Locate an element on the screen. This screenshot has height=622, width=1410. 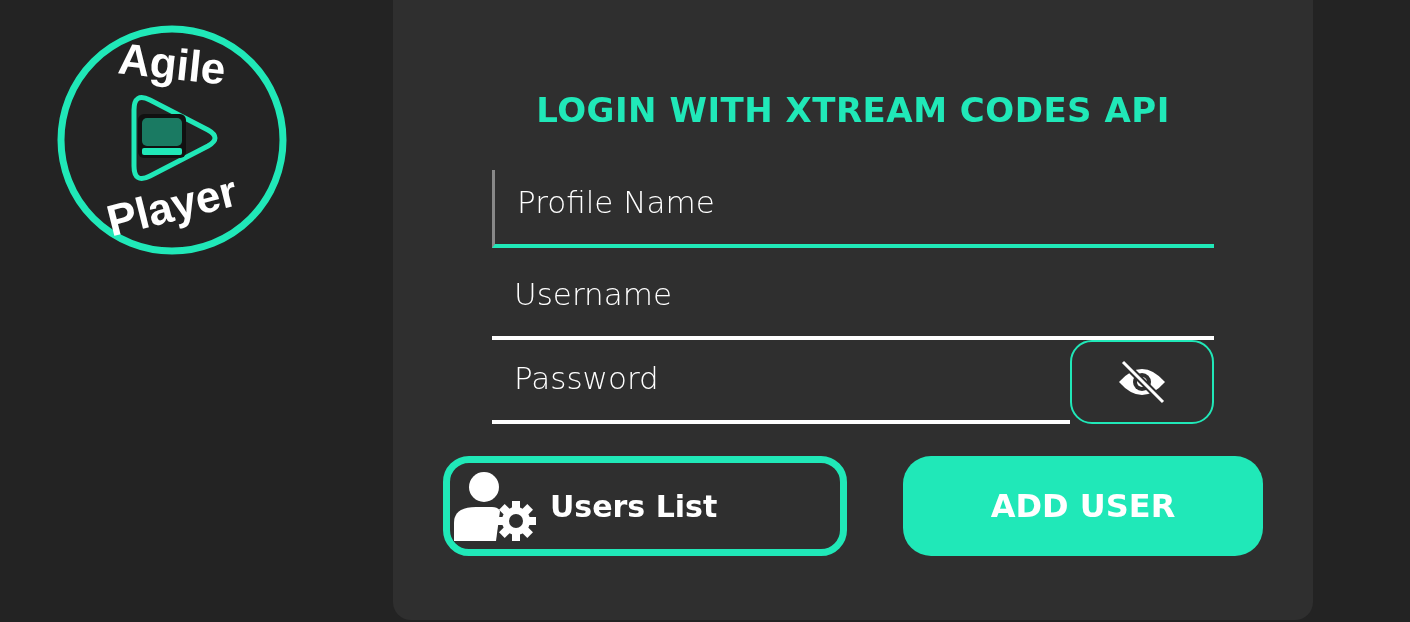
logo: Agile Player is located at coordinates (172, 140).